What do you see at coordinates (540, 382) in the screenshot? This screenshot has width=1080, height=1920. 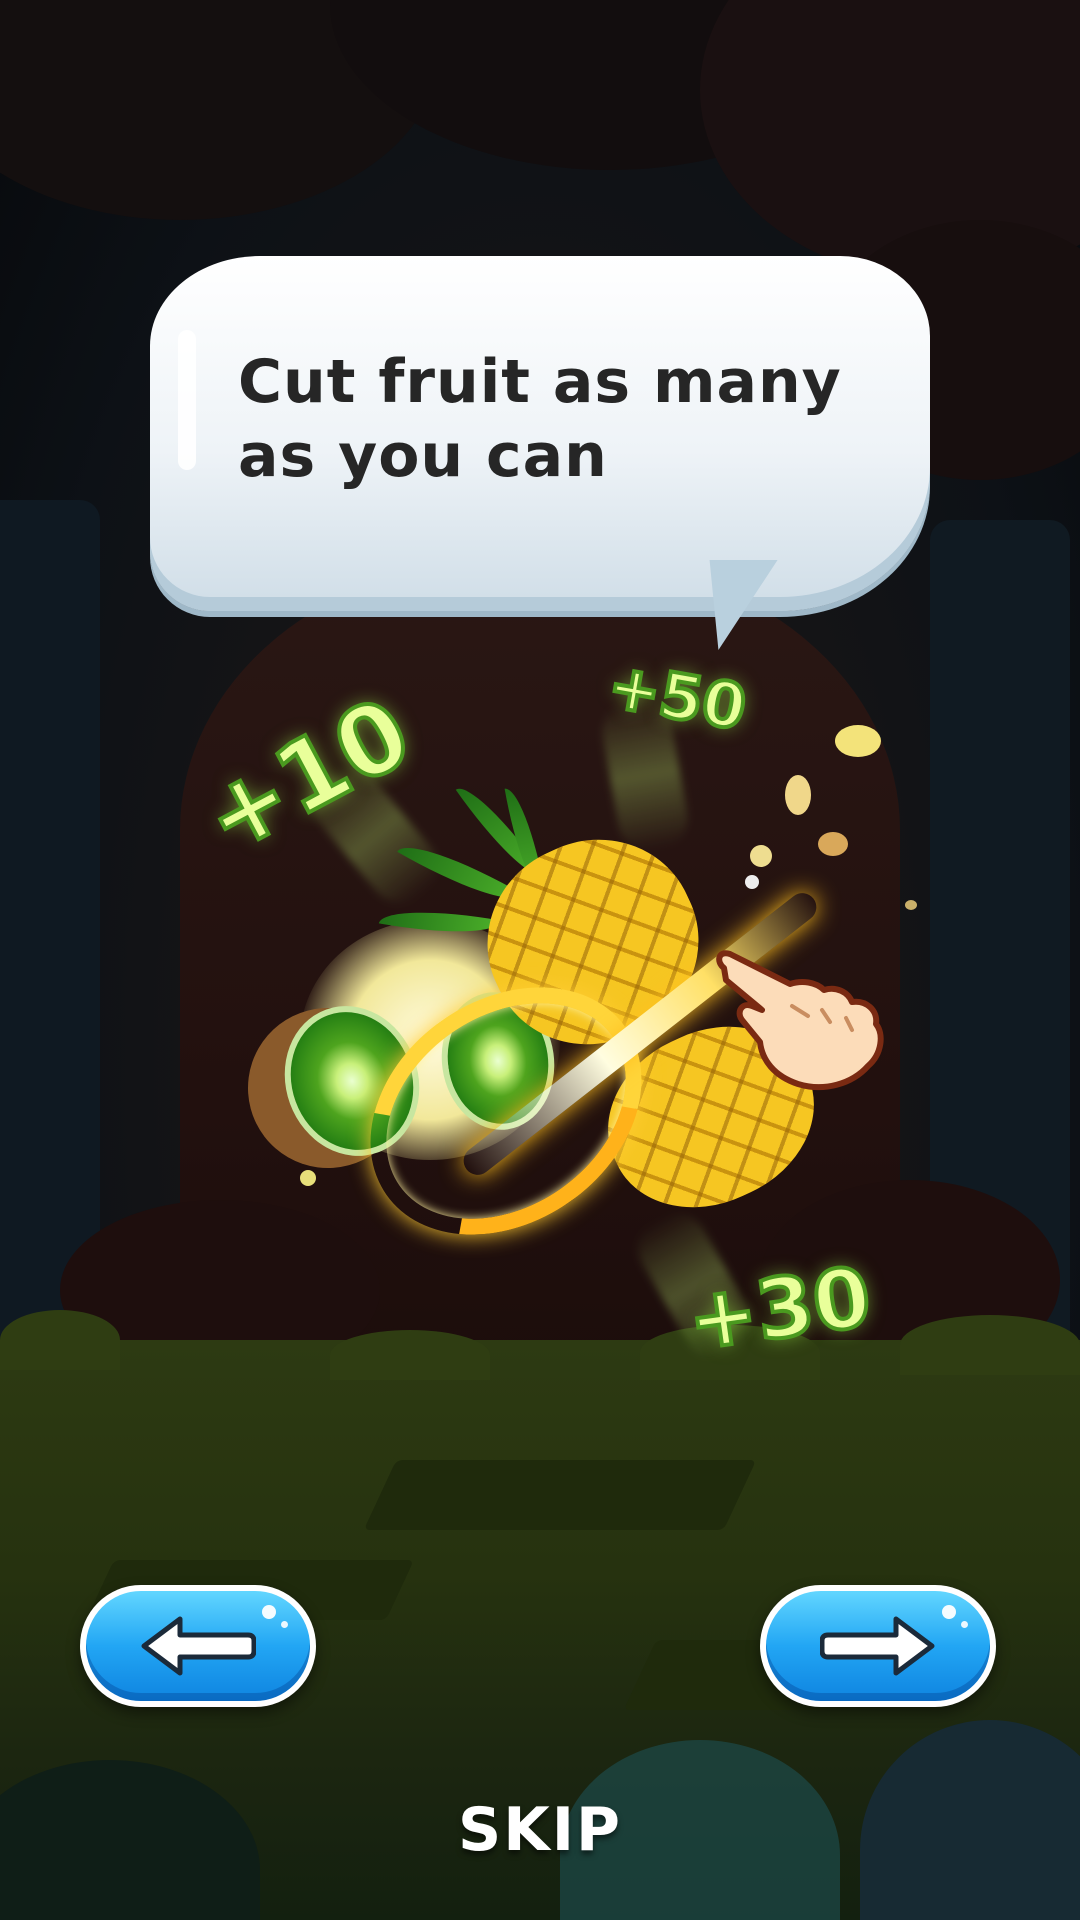 I see `tutorial-message-line1: Cut fruit as many` at bounding box center [540, 382].